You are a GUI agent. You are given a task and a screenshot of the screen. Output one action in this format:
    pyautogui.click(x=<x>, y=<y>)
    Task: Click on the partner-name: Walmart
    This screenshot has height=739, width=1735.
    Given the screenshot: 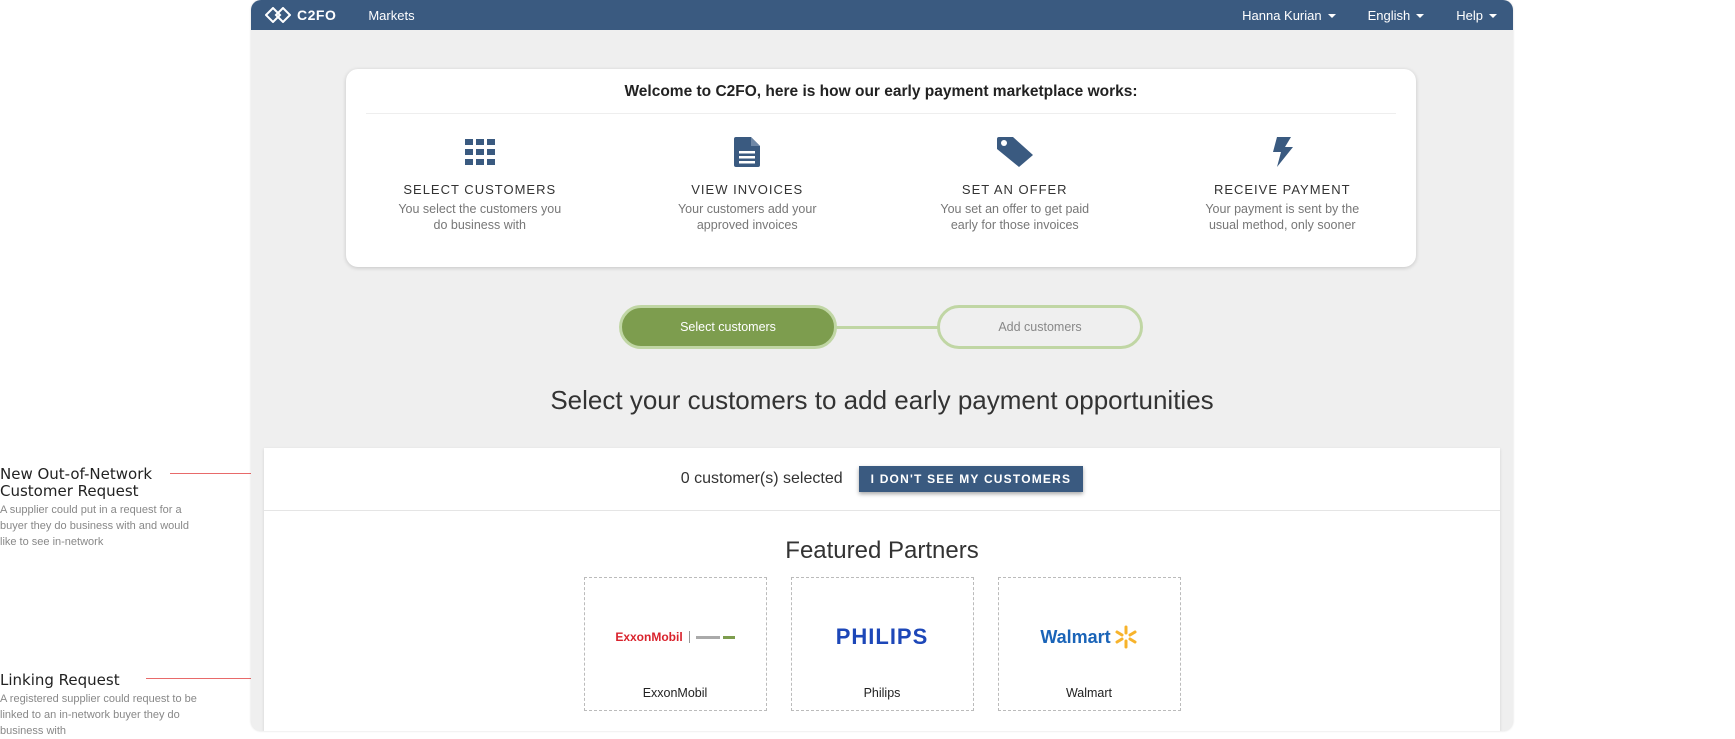 What is the action you would take?
    pyautogui.click(x=1089, y=693)
    